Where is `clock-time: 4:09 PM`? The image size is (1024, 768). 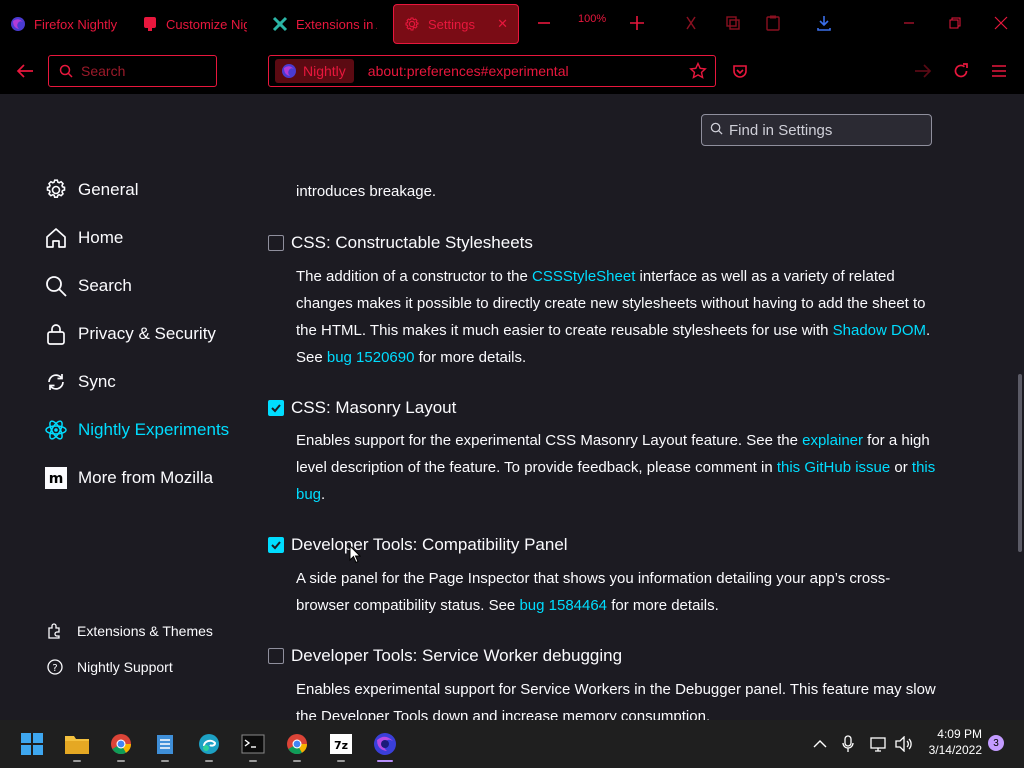 clock-time: 4:09 PM is located at coordinates (959, 734).